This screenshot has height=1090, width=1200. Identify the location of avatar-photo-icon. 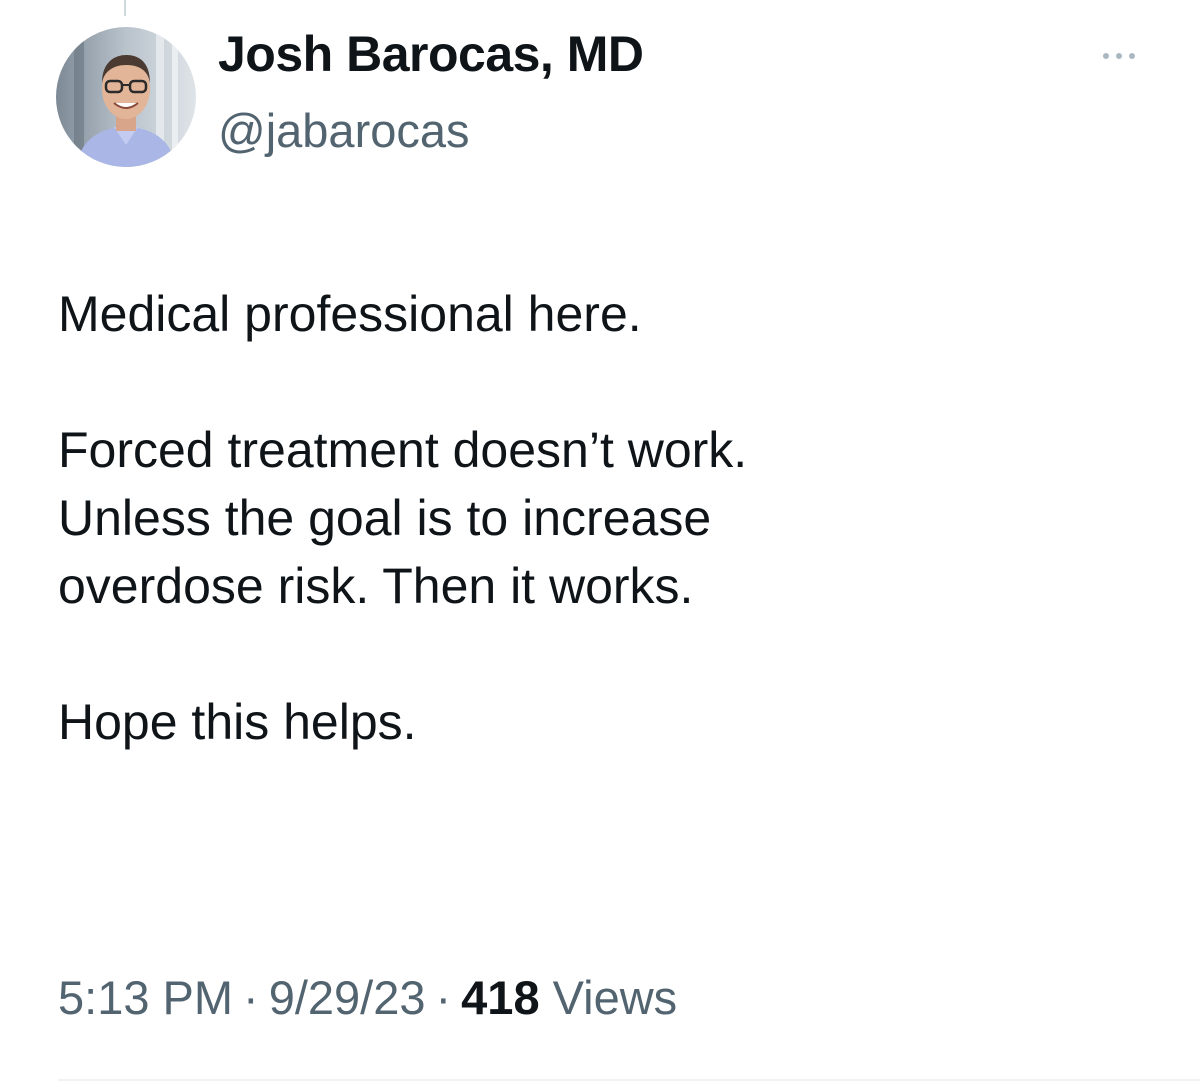
(126, 97).